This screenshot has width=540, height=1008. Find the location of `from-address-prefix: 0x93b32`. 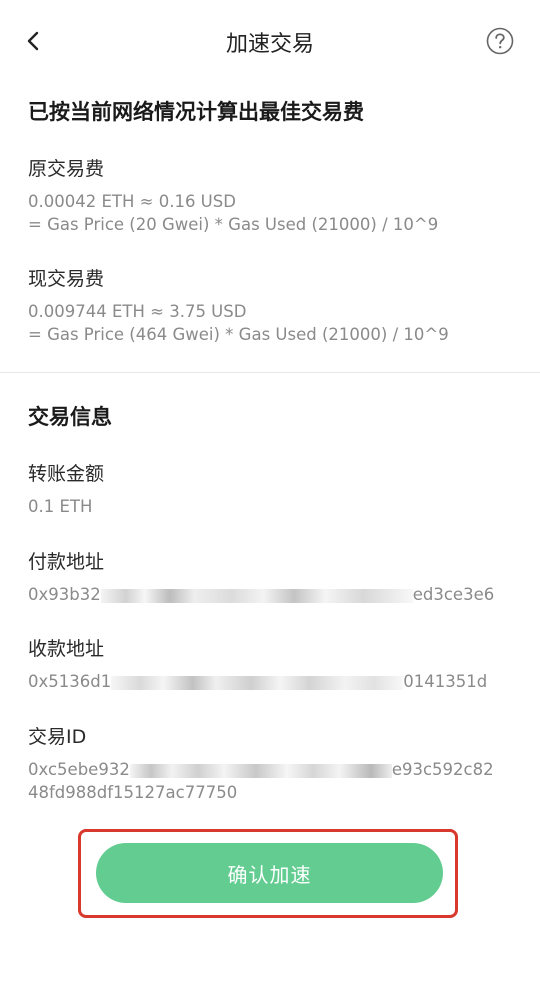

from-address-prefix: 0x93b32 is located at coordinates (64, 594).